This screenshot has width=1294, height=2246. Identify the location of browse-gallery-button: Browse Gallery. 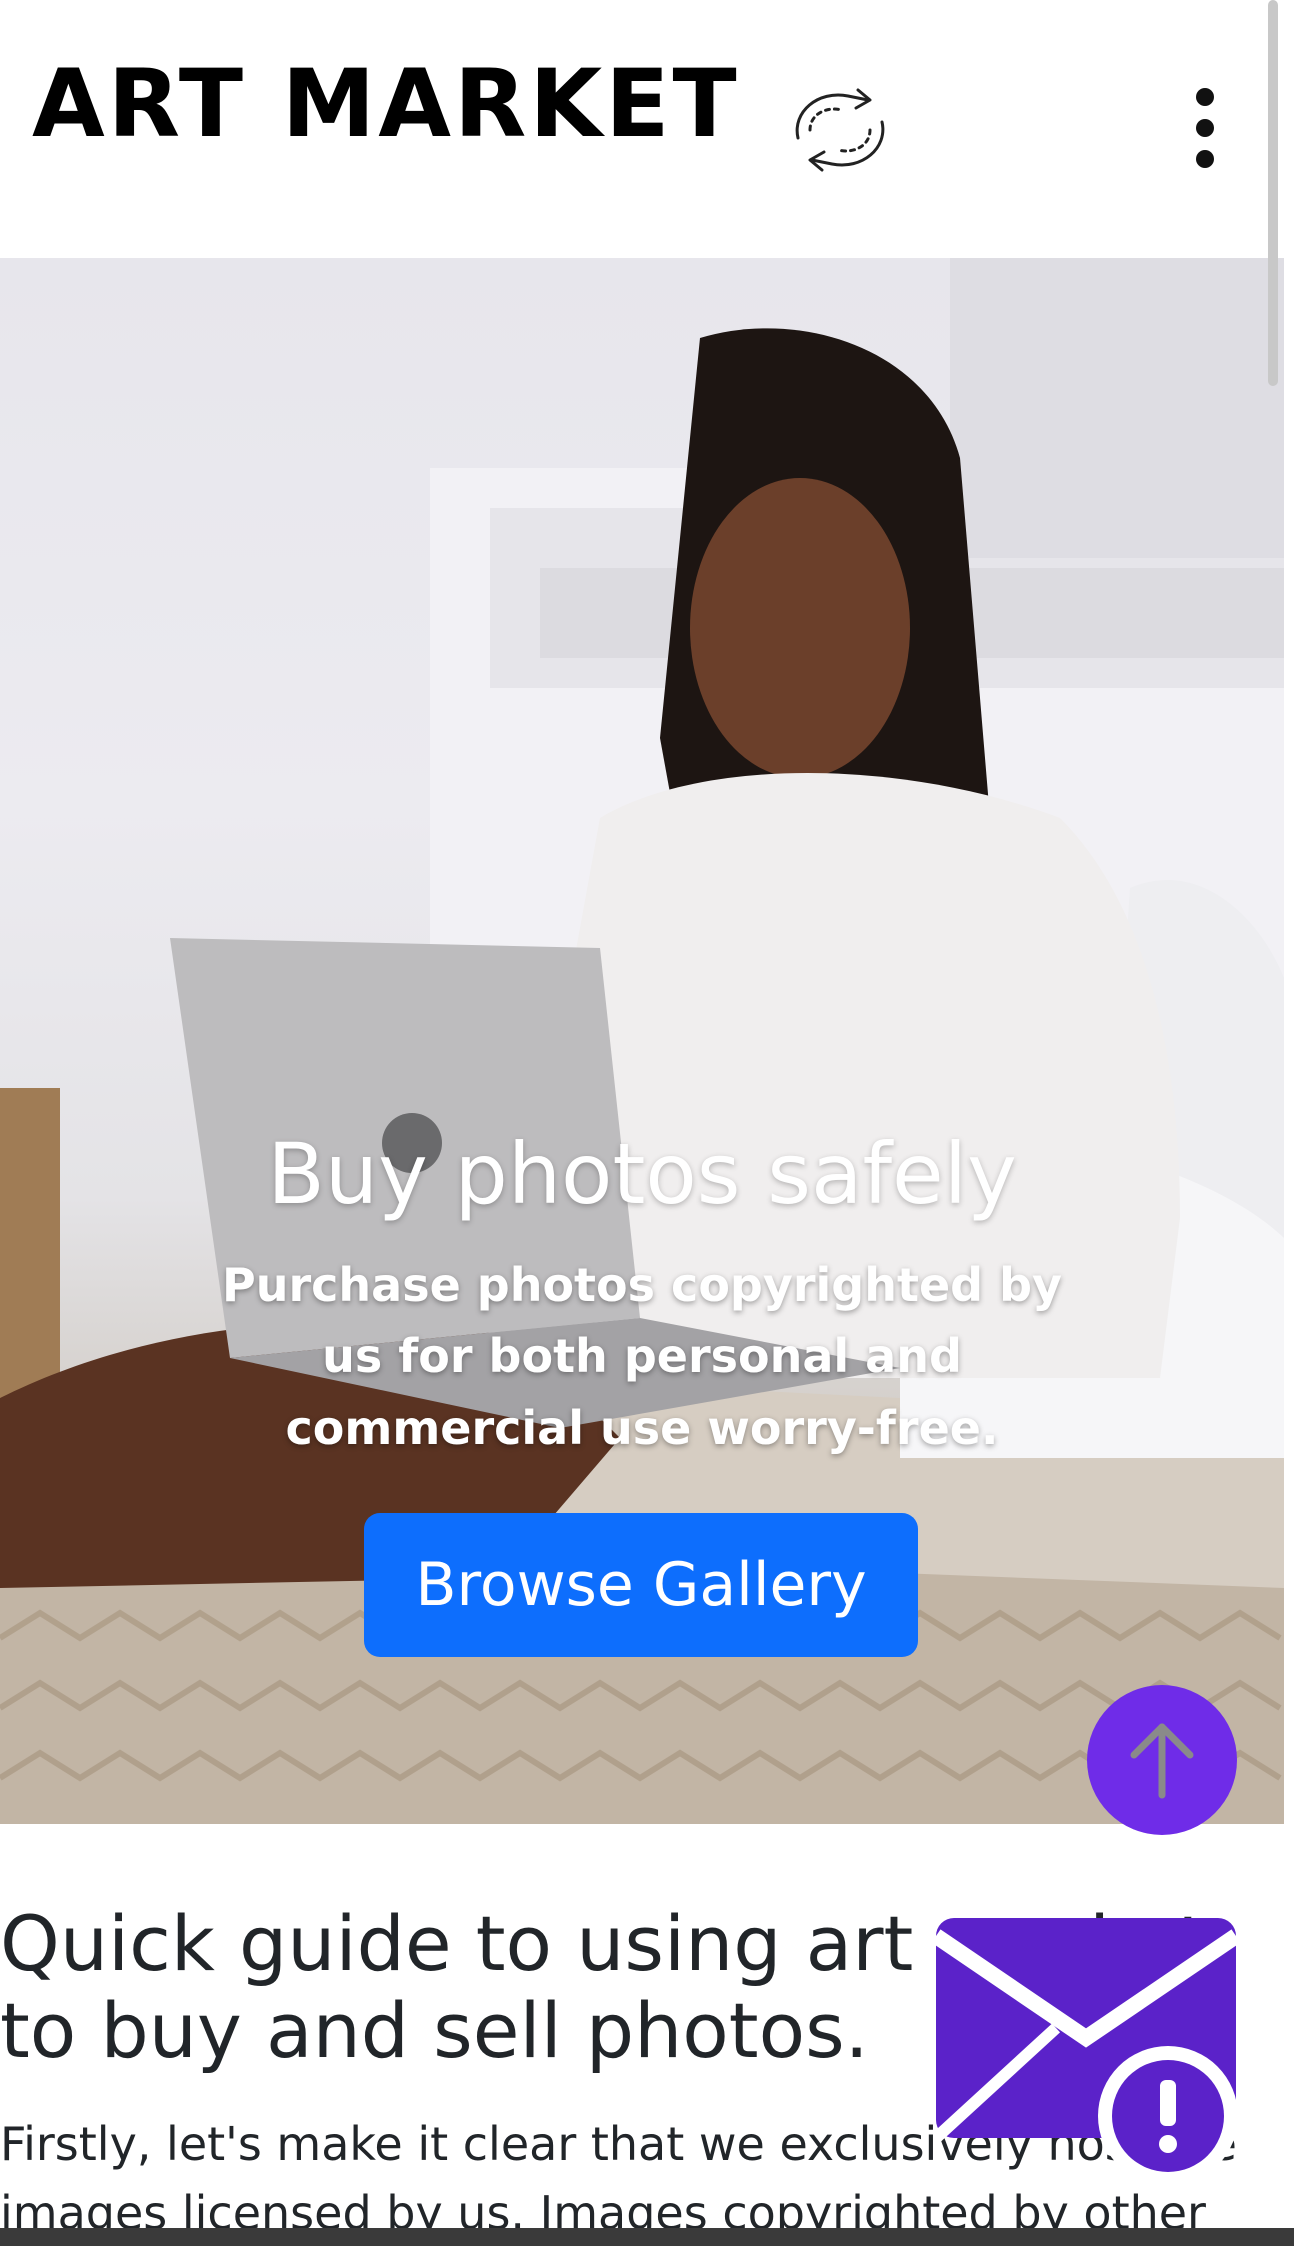
(641, 1585).